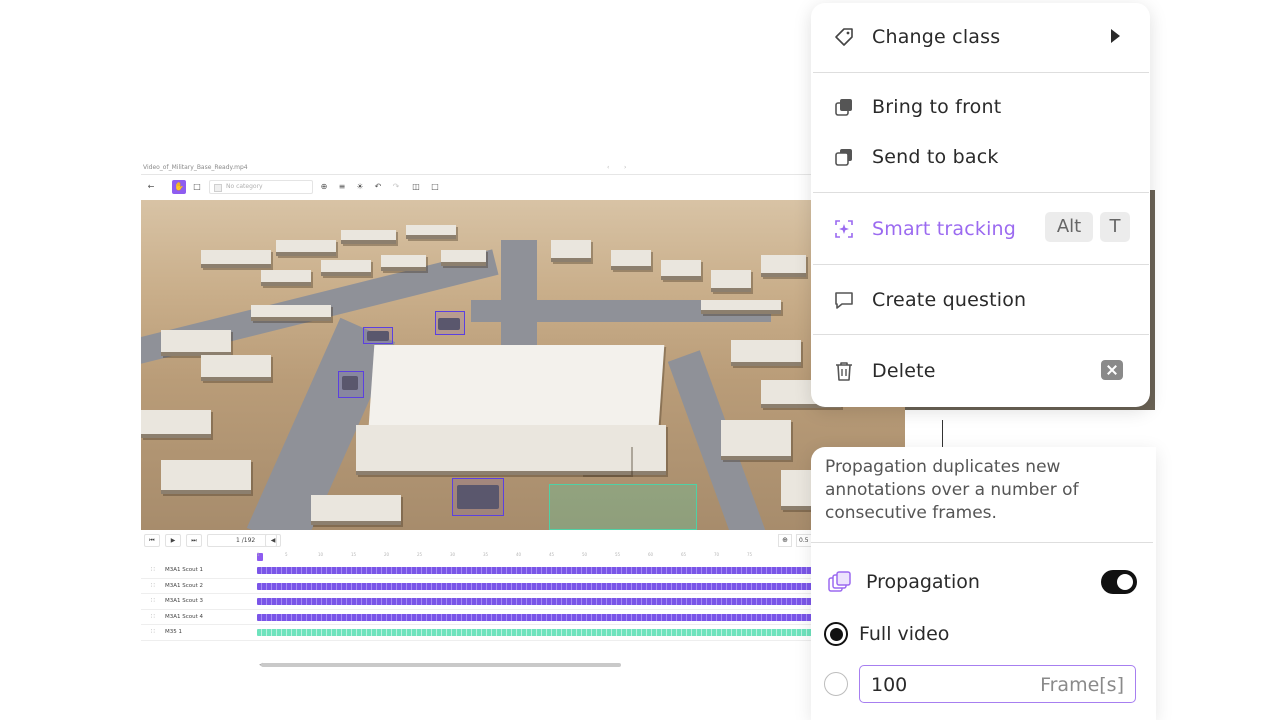  I want to click on full-video-radio, so click(836, 634).